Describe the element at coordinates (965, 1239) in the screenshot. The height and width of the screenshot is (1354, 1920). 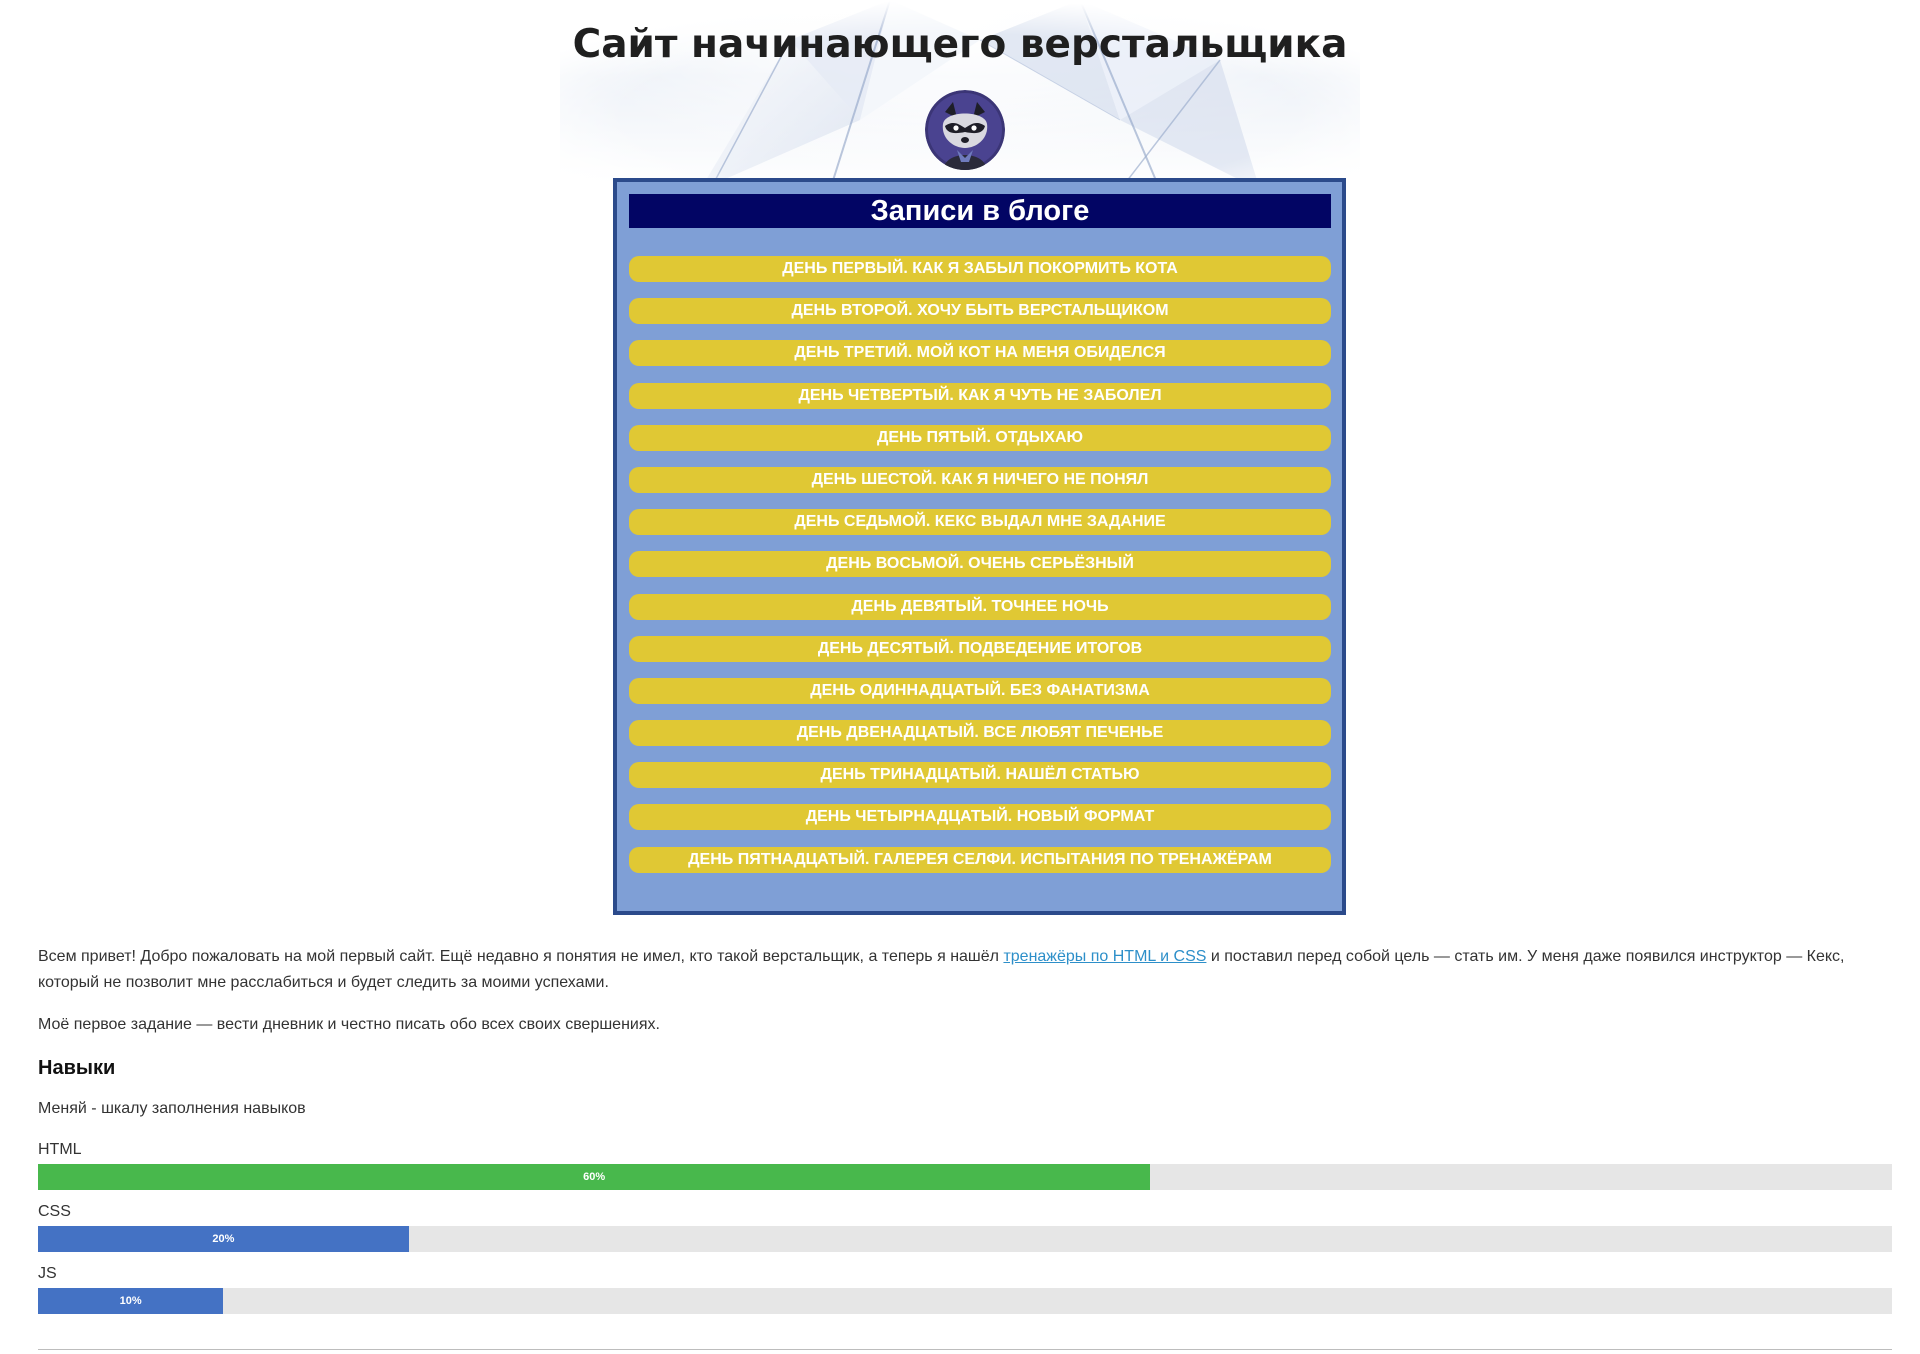
I see `skill-progress-track: 20%` at that location.